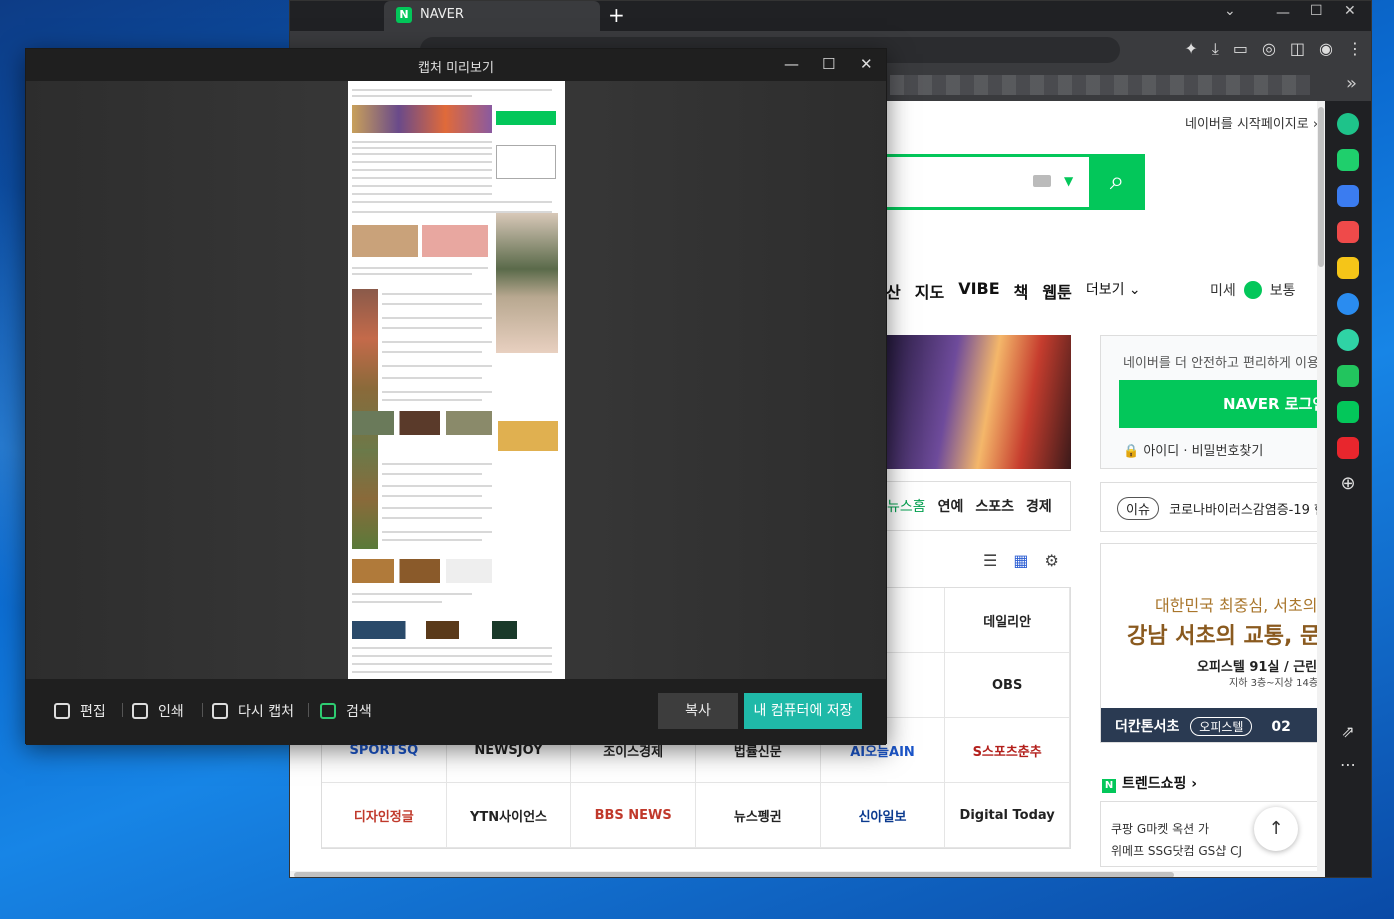 This screenshot has width=1394, height=919. I want to click on nav-item-vibe: VIBE, so click(978, 291).